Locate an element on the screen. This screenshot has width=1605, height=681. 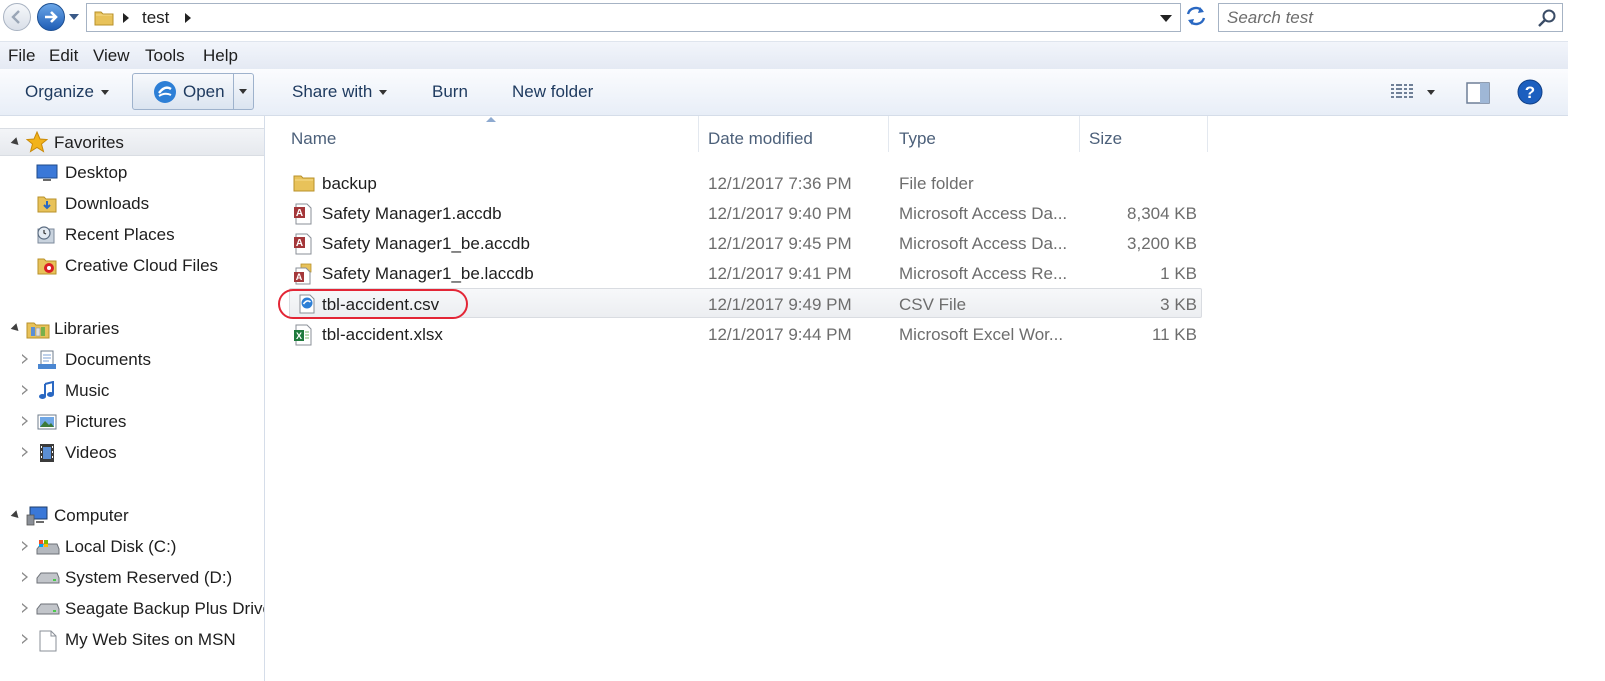
nav-local-disk-c: Local Disk (C:) is located at coordinates (132, 547).